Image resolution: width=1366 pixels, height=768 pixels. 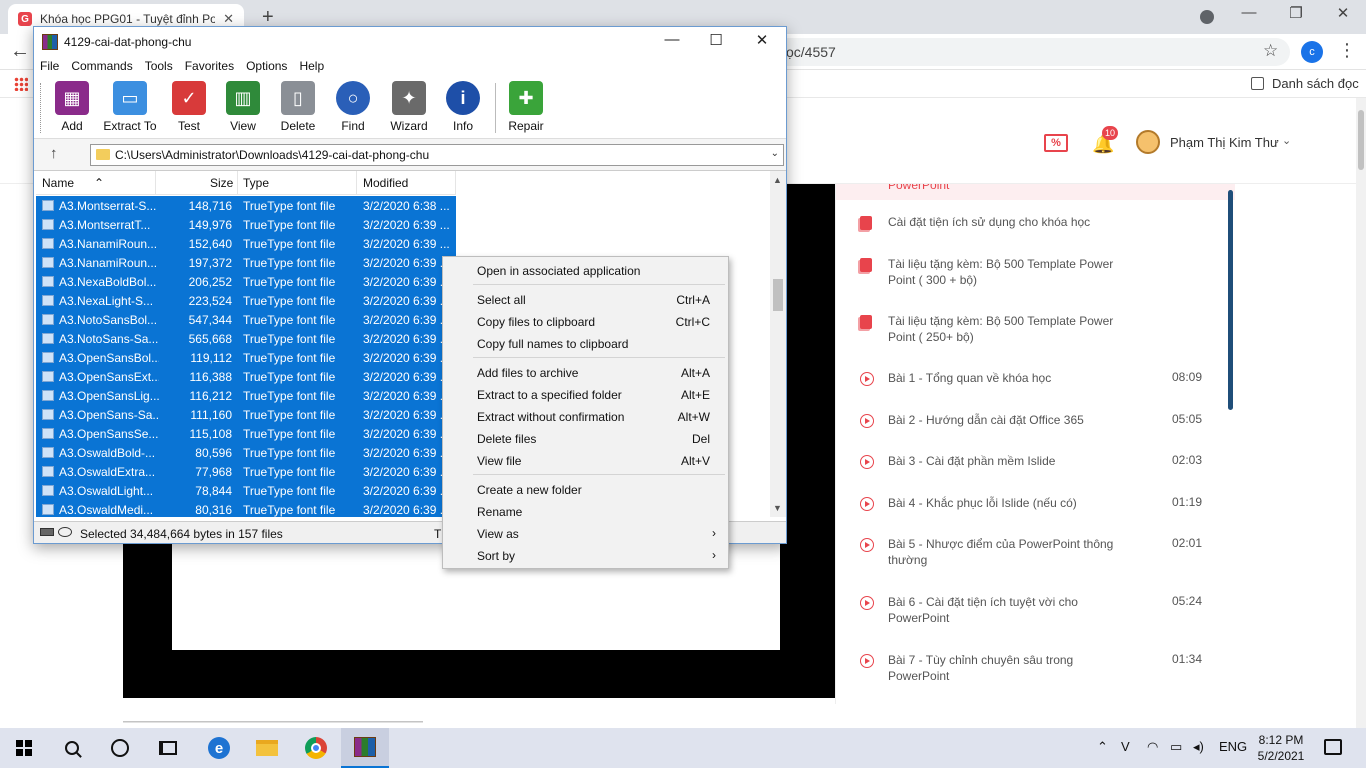 What do you see at coordinates (585, 271) in the screenshot?
I see `menu-item-open-associated: Open in associated application` at bounding box center [585, 271].